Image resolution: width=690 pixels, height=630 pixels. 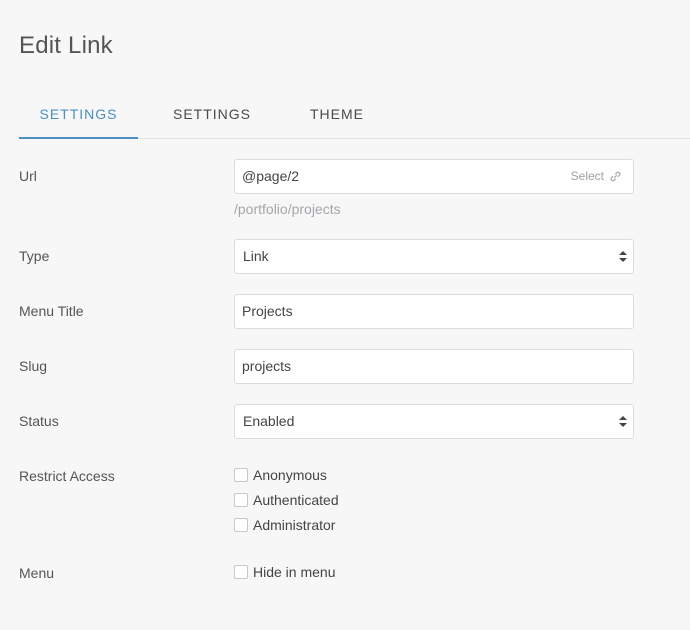 What do you see at coordinates (78, 117) in the screenshot?
I see `tab-settings-1: SETTINGS` at bounding box center [78, 117].